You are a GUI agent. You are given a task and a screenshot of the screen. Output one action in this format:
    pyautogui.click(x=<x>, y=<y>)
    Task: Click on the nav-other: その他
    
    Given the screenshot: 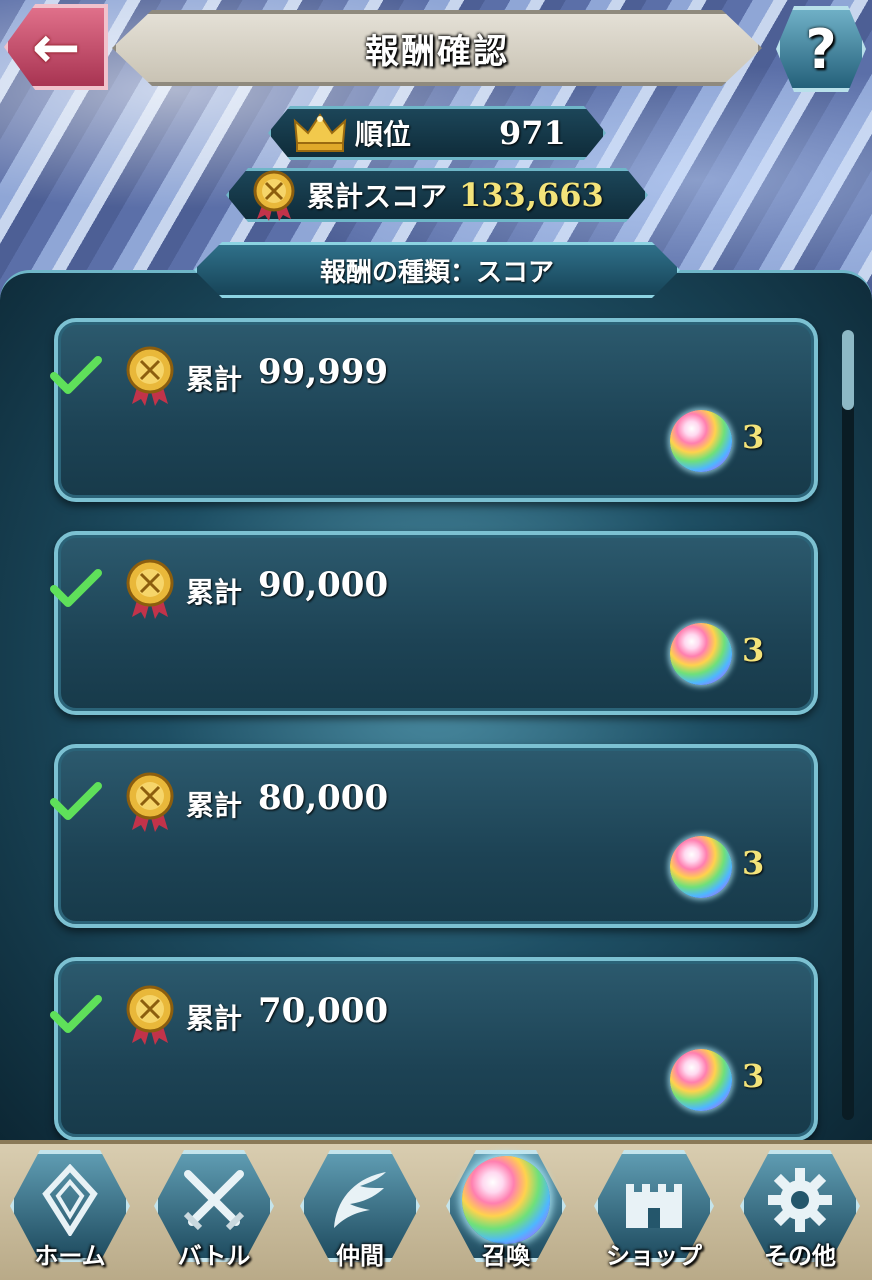 What is the action you would take?
    pyautogui.click(x=800, y=1215)
    